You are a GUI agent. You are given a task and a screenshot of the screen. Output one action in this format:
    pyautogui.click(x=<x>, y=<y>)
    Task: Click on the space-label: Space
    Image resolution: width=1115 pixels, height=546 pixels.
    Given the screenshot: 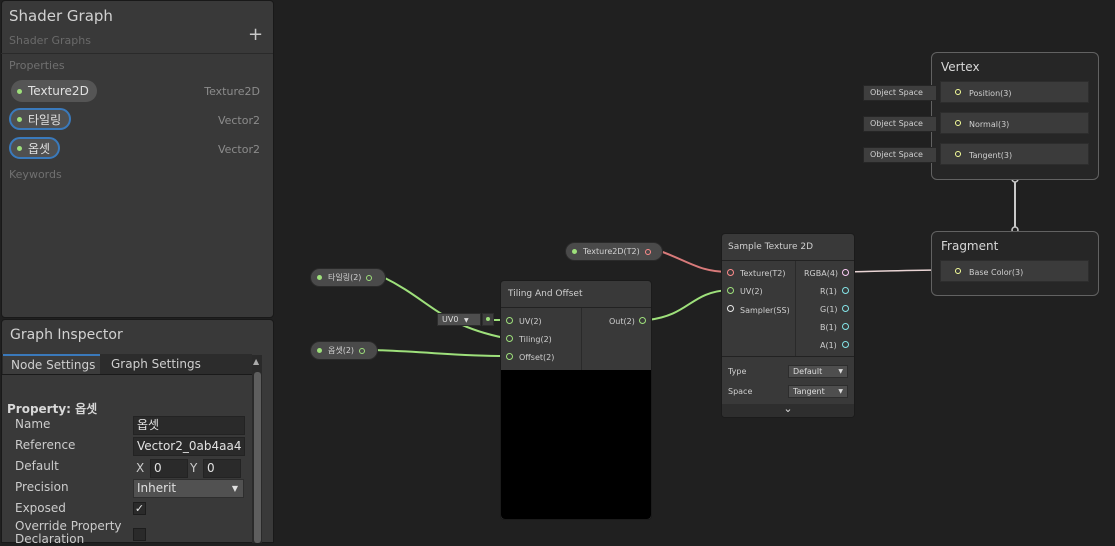 What is the action you would take?
    pyautogui.click(x=740, y=391)
    